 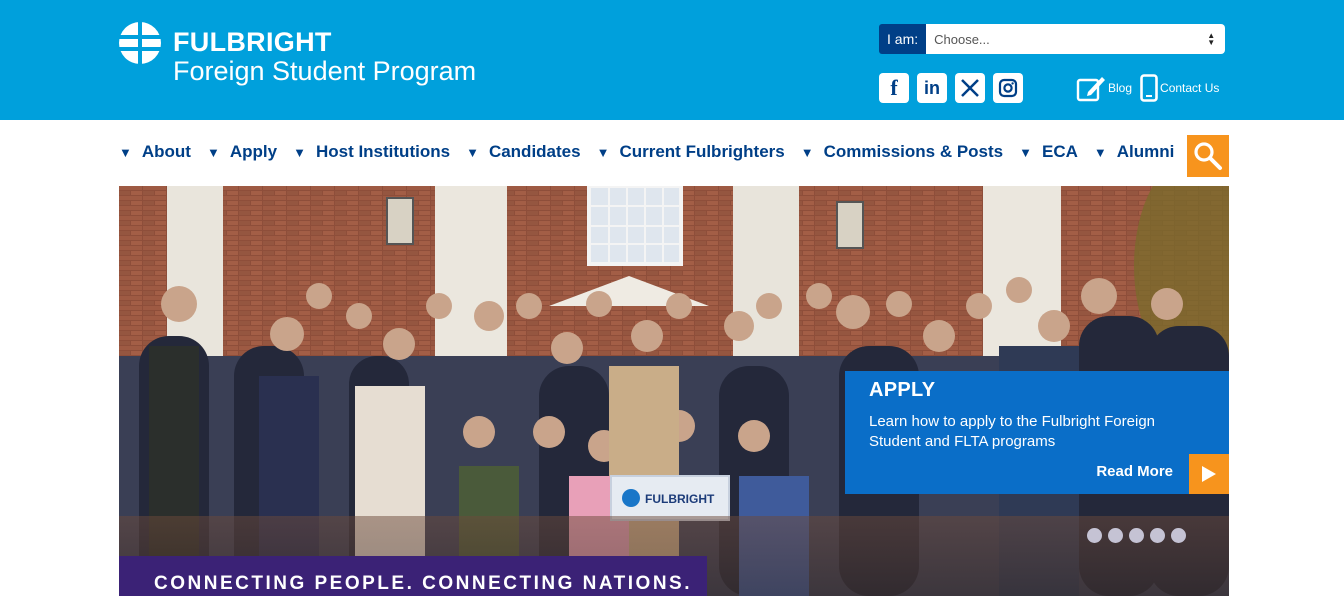 What do you see at coordinates (903, 39) in the screenshot?
I see `i-am-label: I am:` at bounding box center [903, 39].